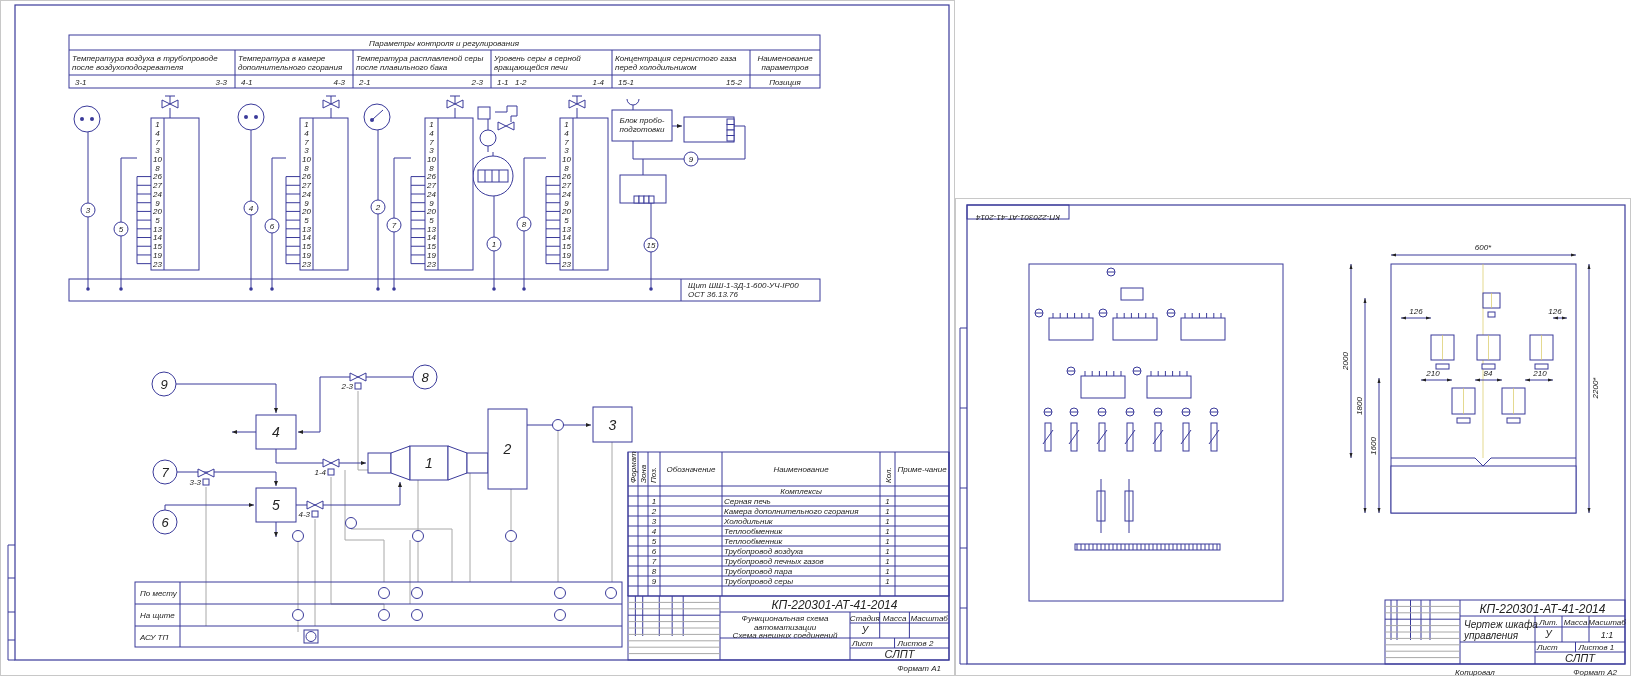  I want to click on position-code: 1-2, so click(521, 82).